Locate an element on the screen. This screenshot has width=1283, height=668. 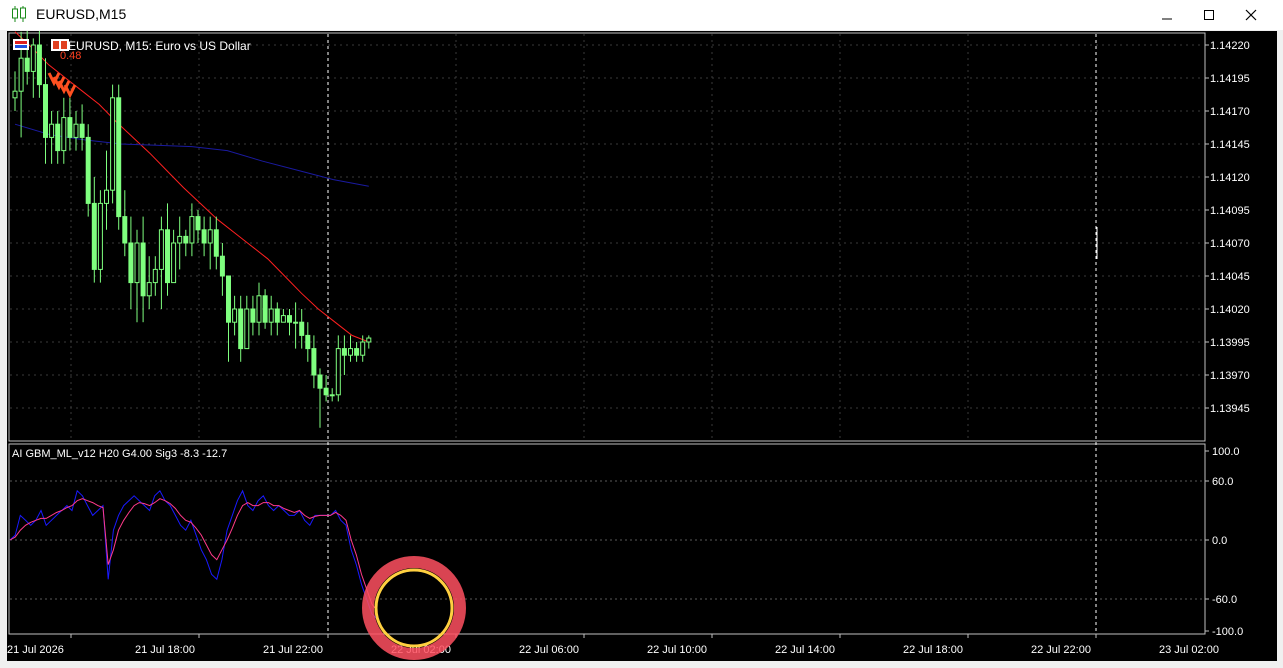
price-tick-label: 1.14170 is located at coordinates (1230, 112).